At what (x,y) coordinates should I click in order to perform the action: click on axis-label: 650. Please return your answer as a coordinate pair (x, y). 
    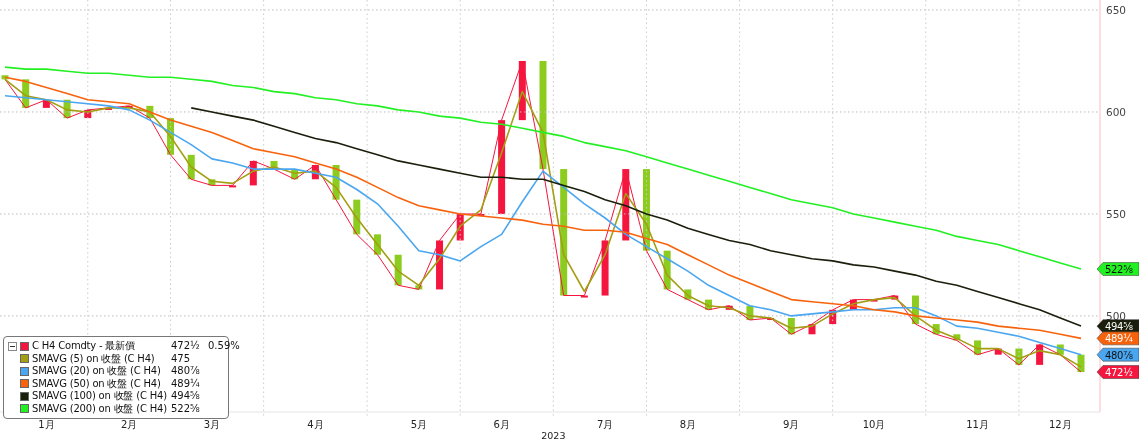
    Looking at the image, I should click on (1116, 10).